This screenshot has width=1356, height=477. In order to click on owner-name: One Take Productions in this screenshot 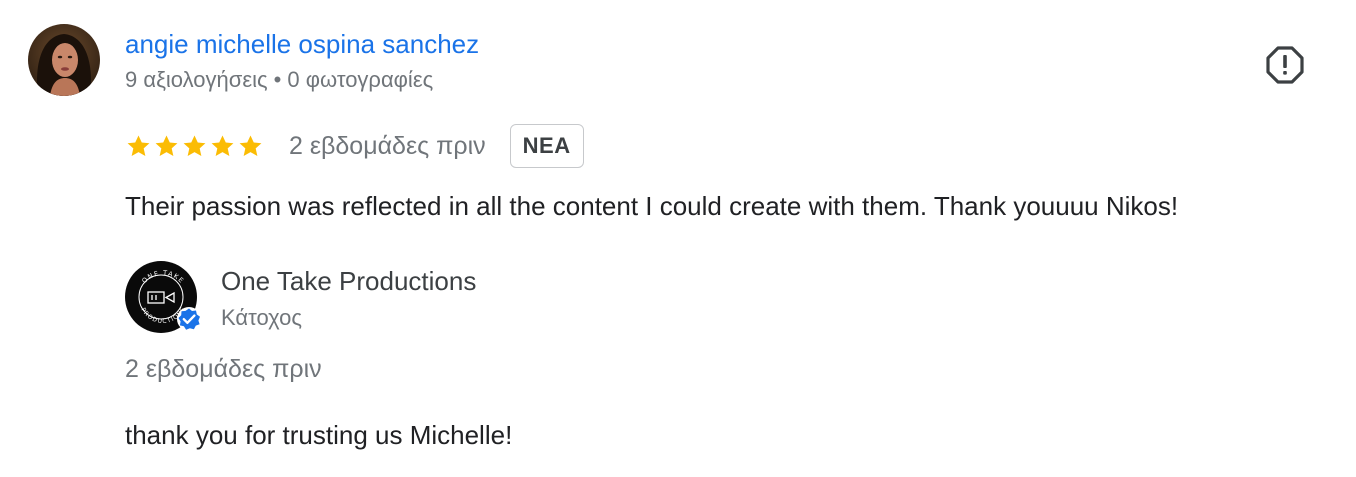, I will do `click(349, 281)`.